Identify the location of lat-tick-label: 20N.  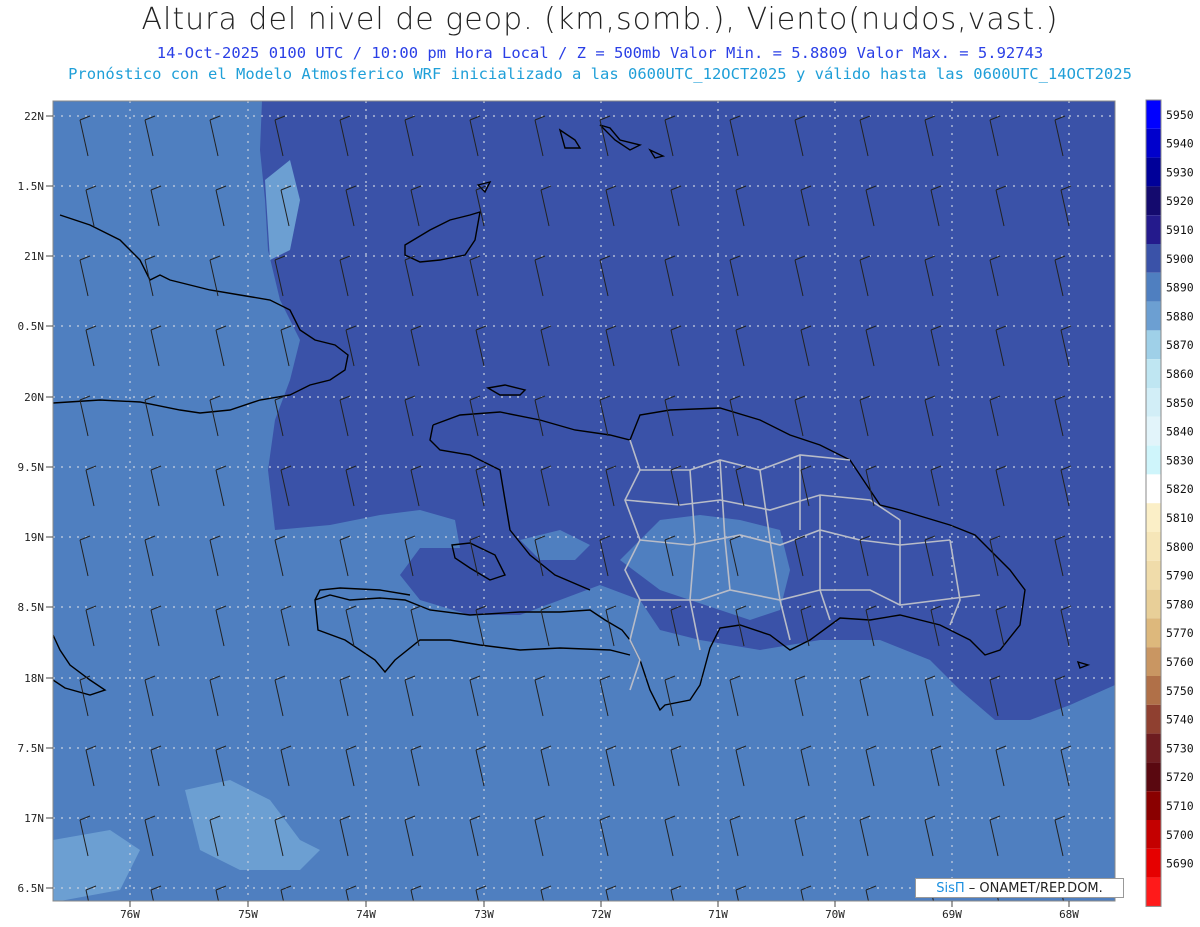
(34, 397).